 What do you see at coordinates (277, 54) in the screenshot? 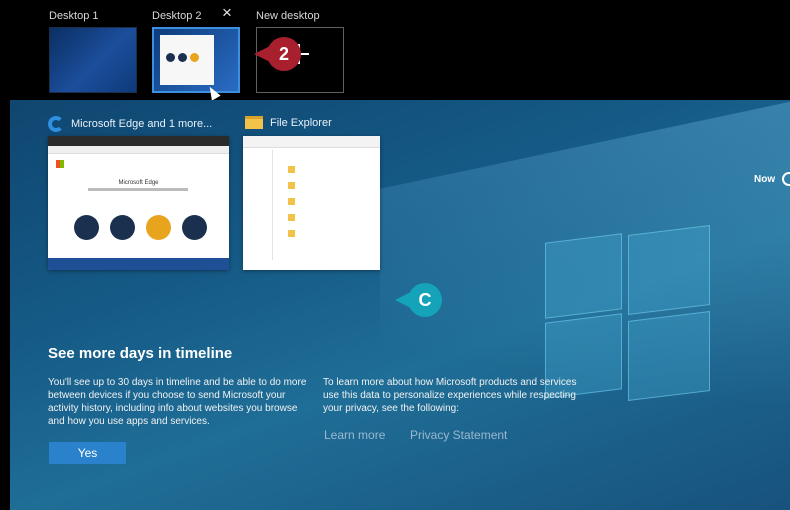
I see `step-callout-2: 2` at bounding box center [277, 54].